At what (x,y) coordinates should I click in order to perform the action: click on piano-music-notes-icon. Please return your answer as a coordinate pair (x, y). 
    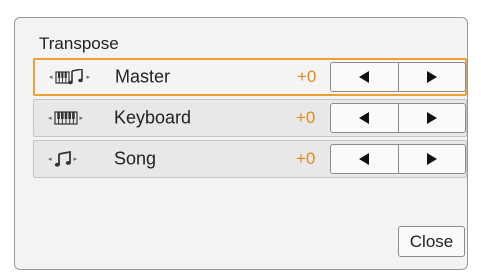
    Looking at the image, I should click on (68, 77).